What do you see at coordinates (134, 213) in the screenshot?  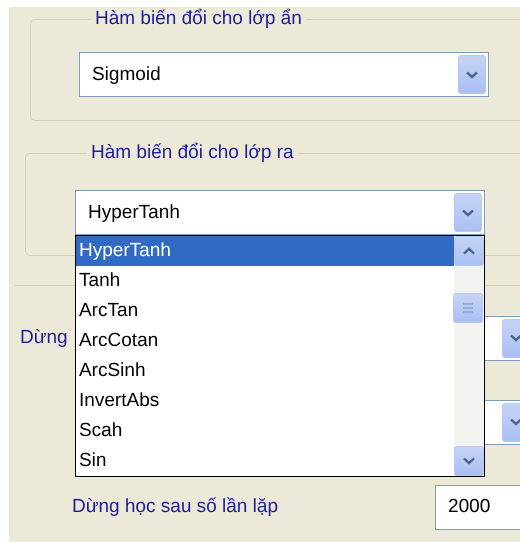 I see `dropdown-value: HyperTanh` at bounding box center [134, 213].